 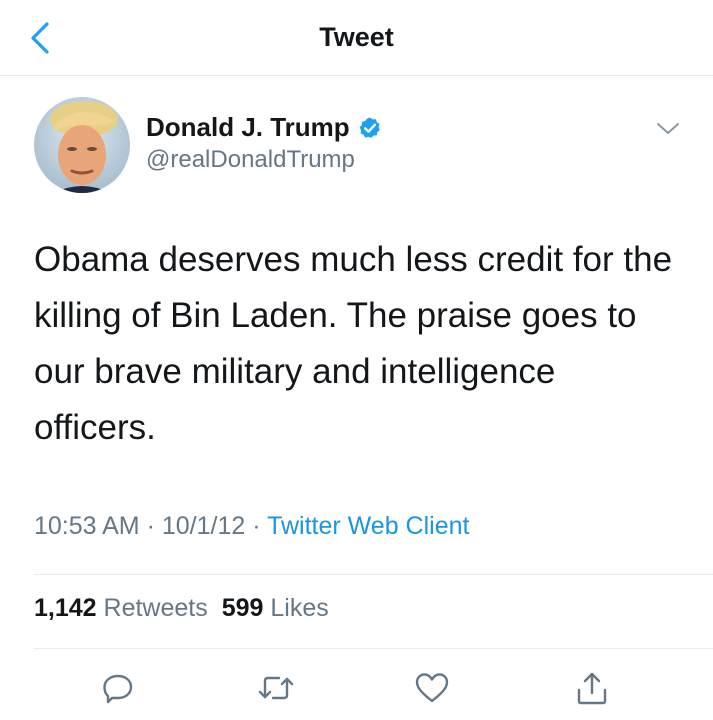 What do you see at coordinates (356, 687) in the screenshot?
I see `action-bar` at bounding box center [356, 687].